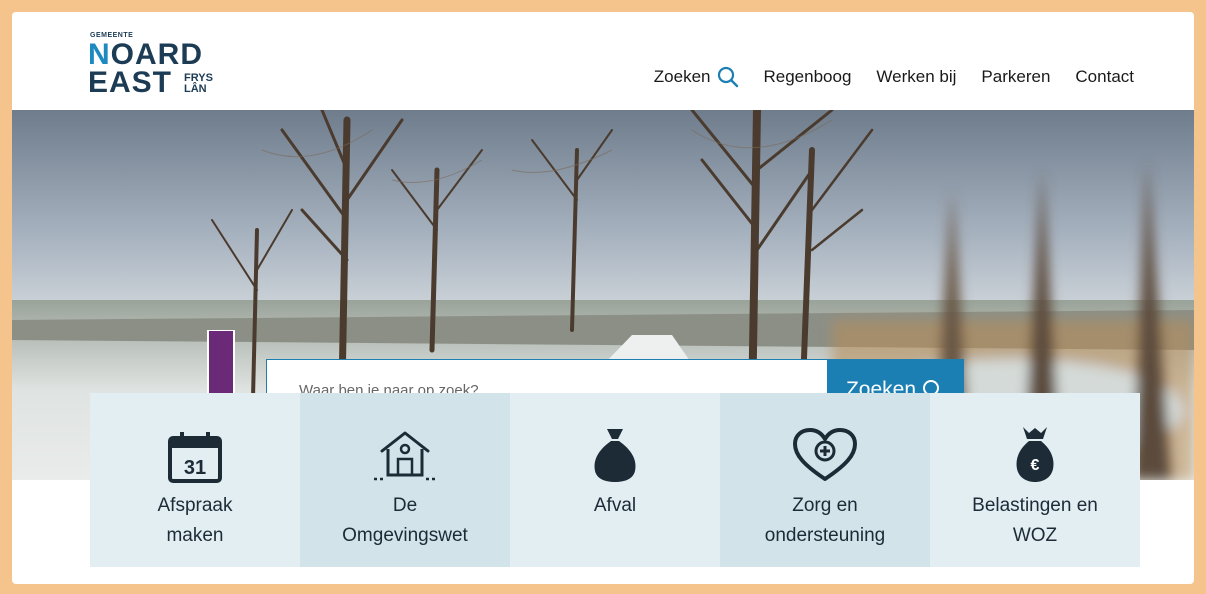 This screenshot has height=594, width=1206. I want to click on site-logo: GEMEENTE NOARD EAST FRYS LÂN, so click(156, 67).